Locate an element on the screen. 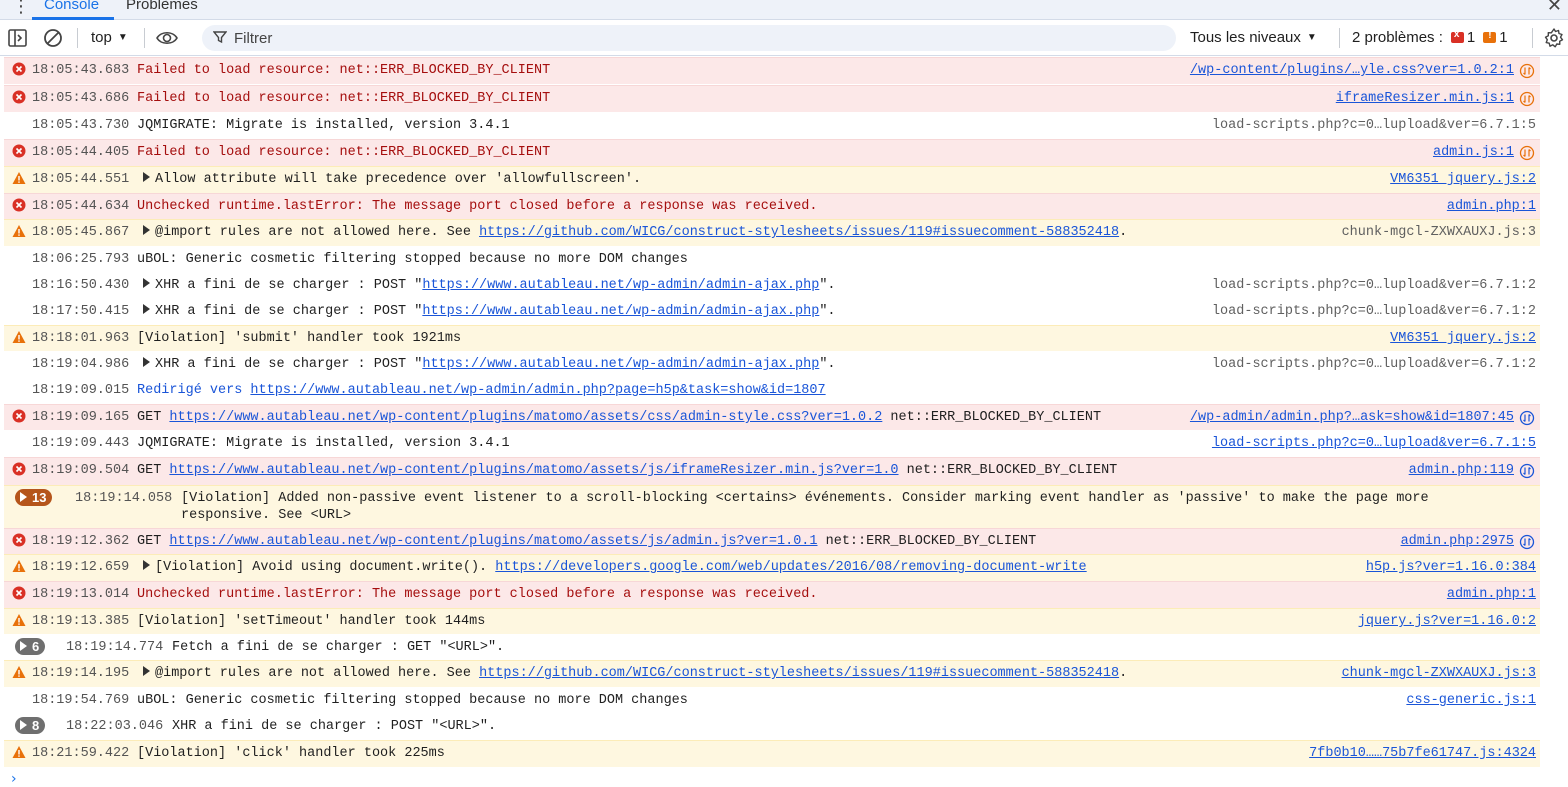 The height and width of the screenshot is (787, 1568). log-levels-dropdown: Tous les niveaux ▼ is located at coordinates (1253, 37).